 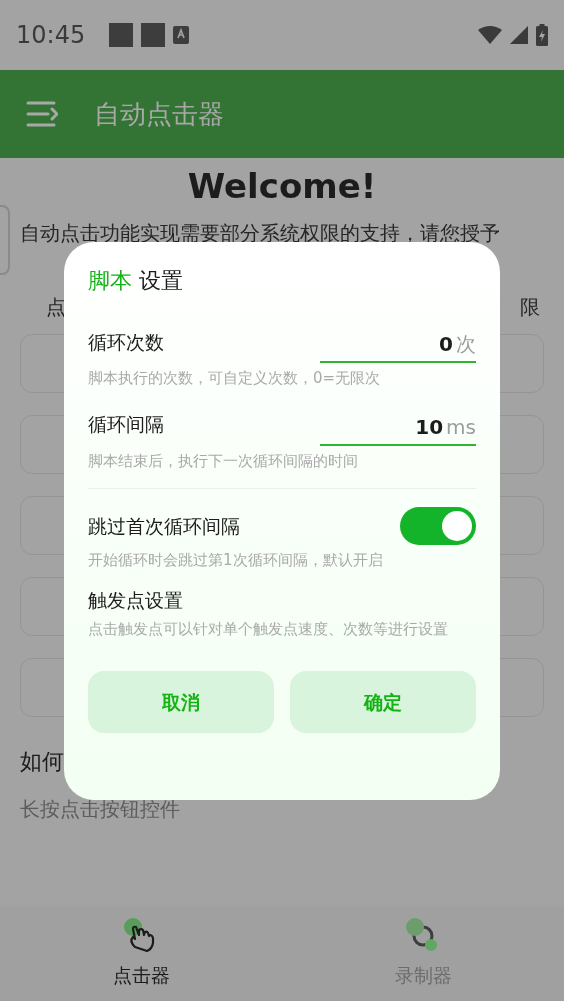 I want to click on setting-label: 循环次数, so click(x=126, y=342).